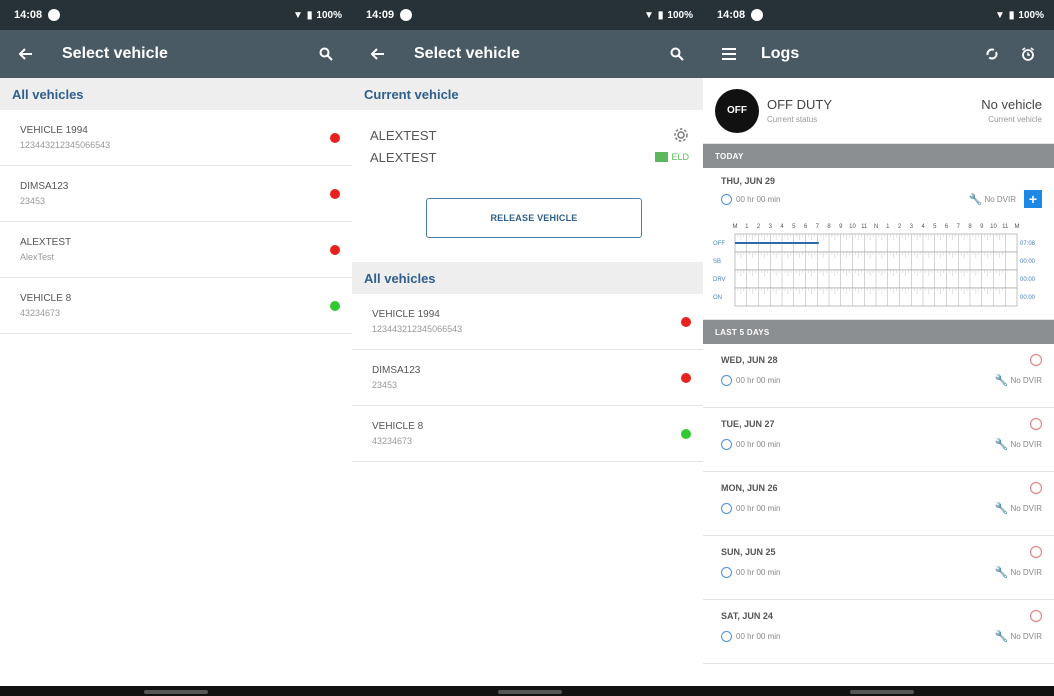  What do you see at coordinates (176, 250) in the screenshot?
I see `vehicle-row: ALEXTEST AlexTest` at bounding box center [176, 250].